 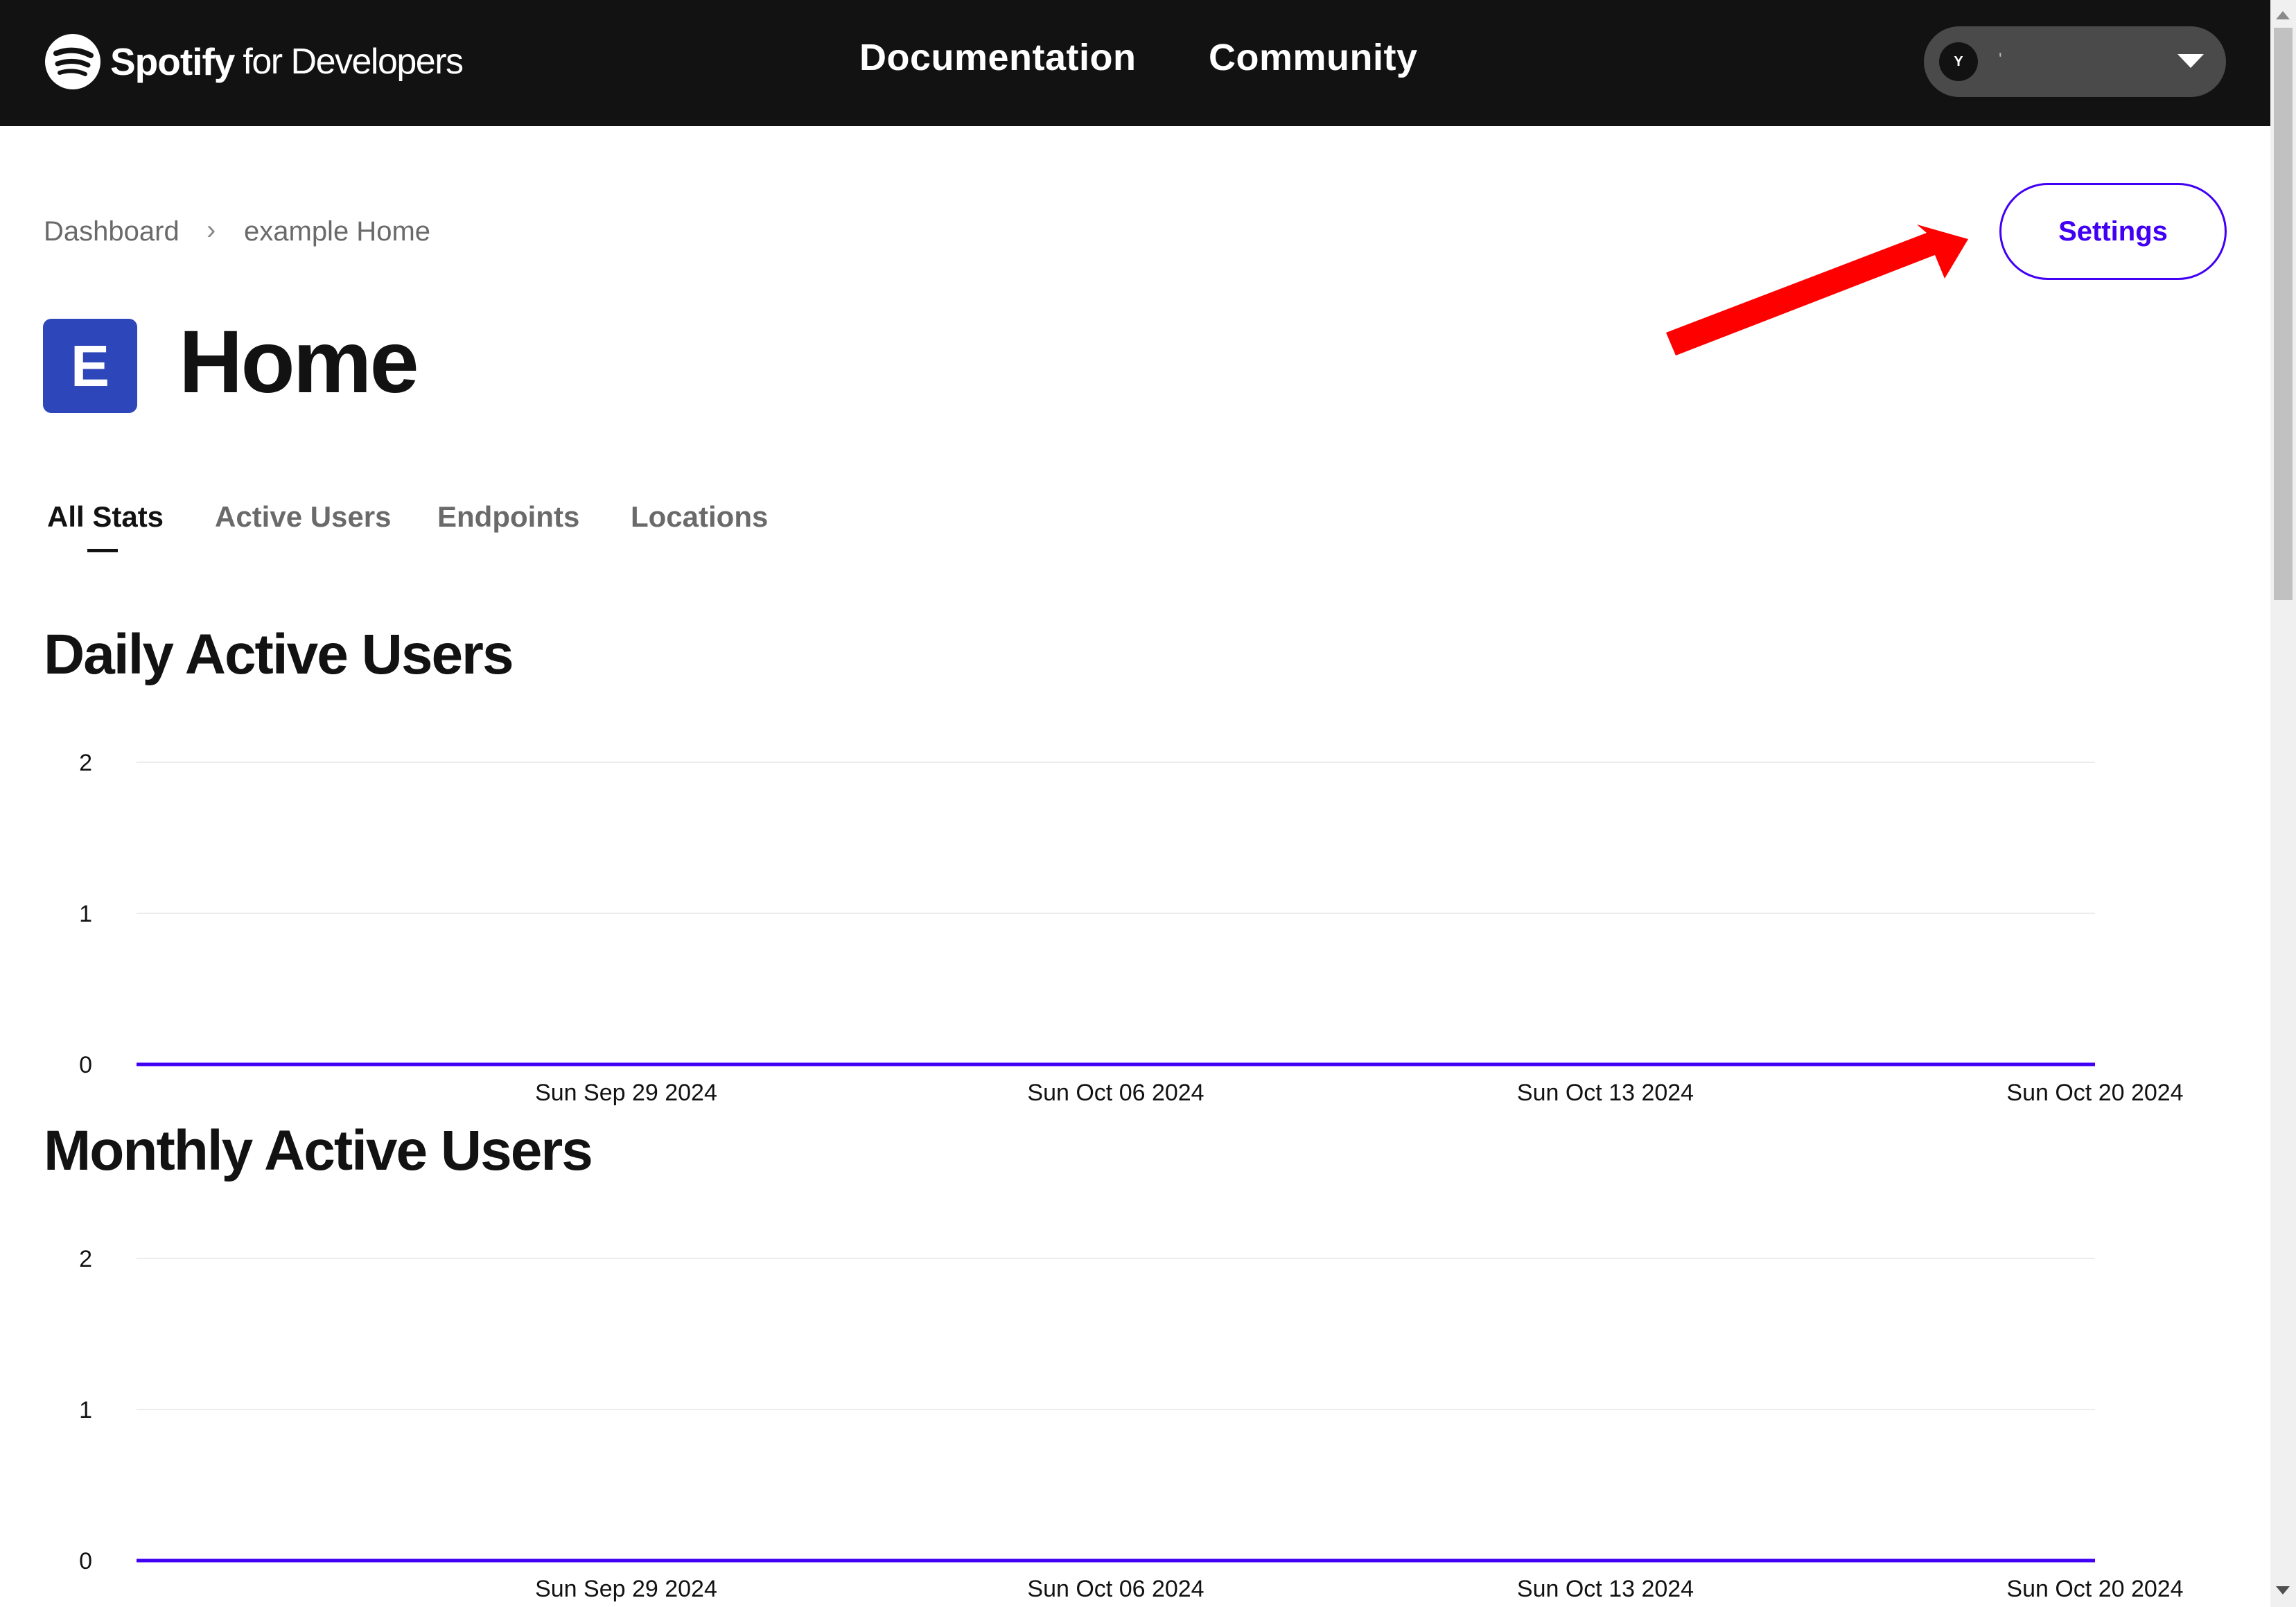 I want to click on breadcrumb-dashboard: Dashboard, so click(x=111, y=232).